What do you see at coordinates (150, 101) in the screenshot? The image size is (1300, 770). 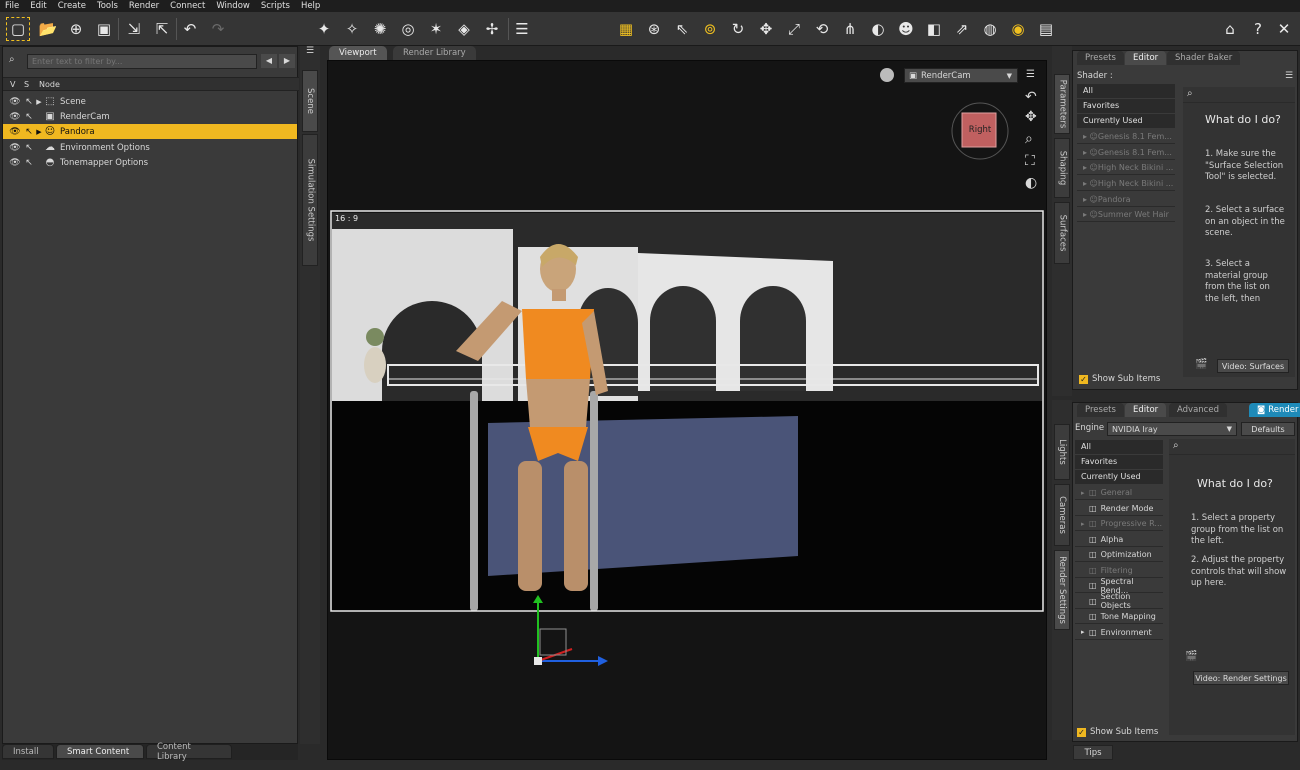 I see `scene-node-row: 👁 ↖ ▶ ⬚ Scene` at bounding box center [150, 101].